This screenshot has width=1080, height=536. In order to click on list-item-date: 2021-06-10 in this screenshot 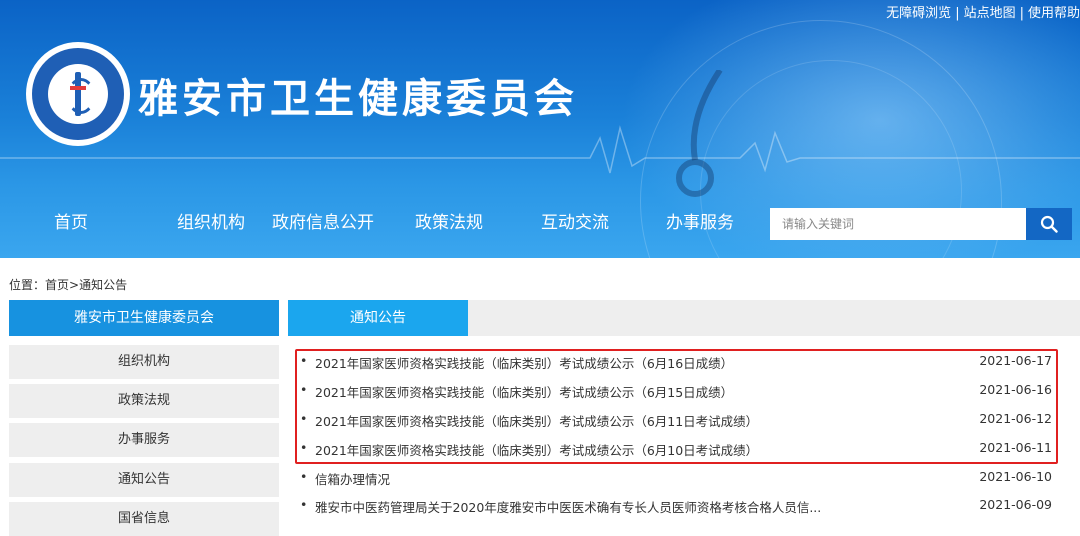, I will do `click(1015, 476)`.